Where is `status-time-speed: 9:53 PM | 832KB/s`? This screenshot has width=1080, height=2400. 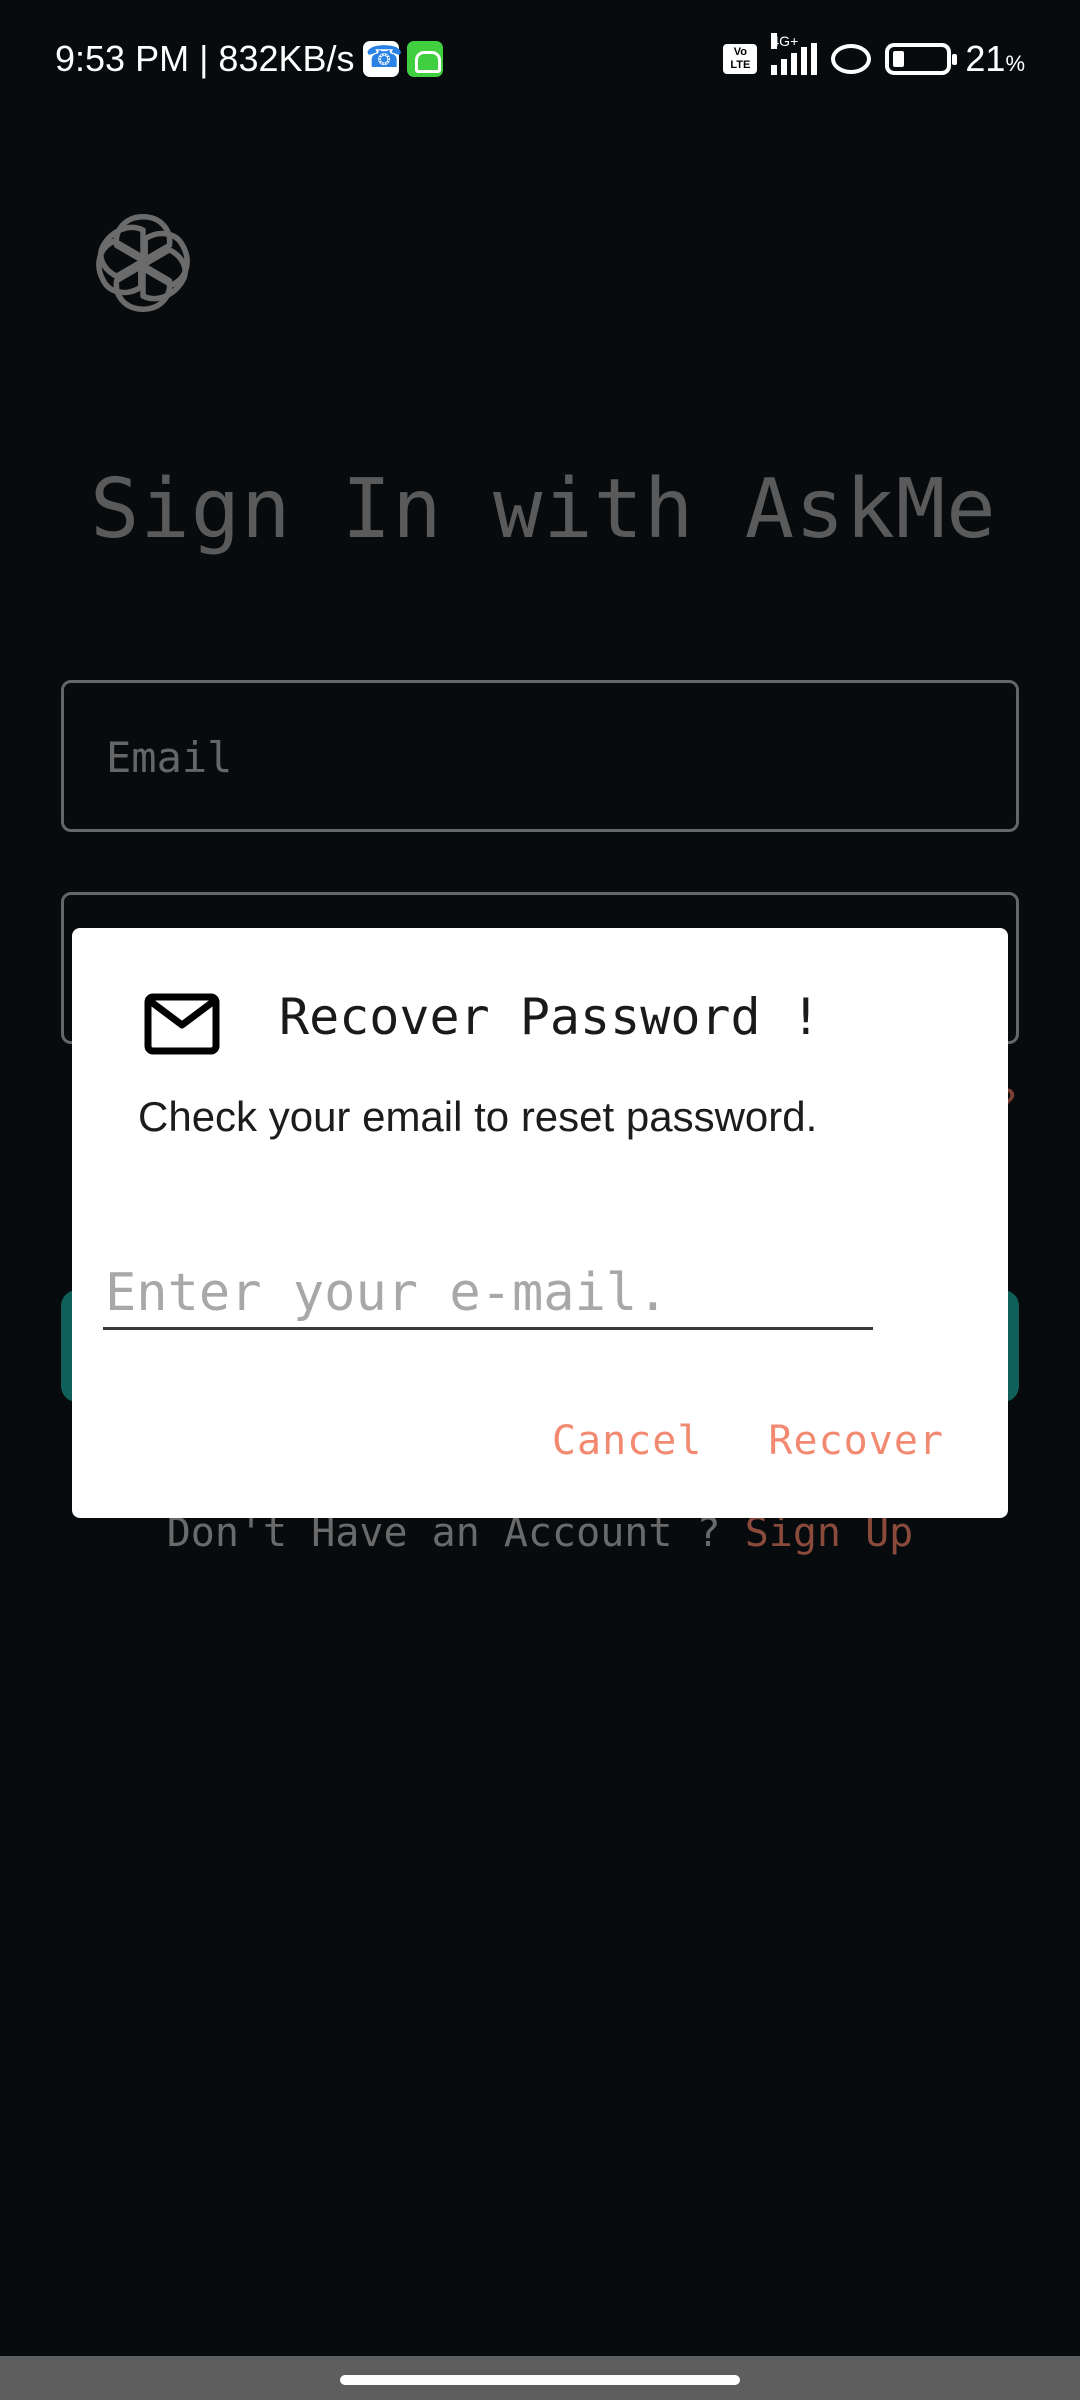 status-time-speed: 9:53 PM | 832KB/s is located at coordinates (205, 58).